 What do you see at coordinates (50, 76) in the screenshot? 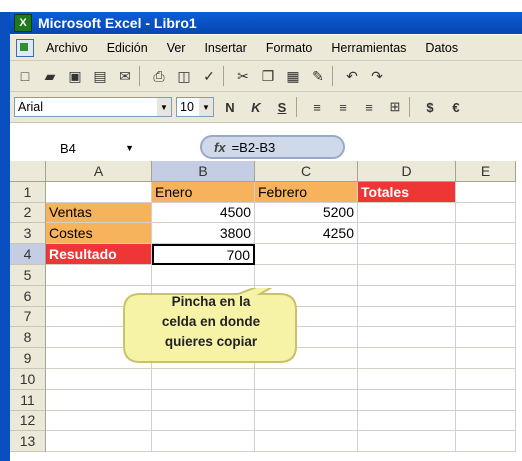
I see `open-folder-icon: ▰` at bounding box center [50, 76].